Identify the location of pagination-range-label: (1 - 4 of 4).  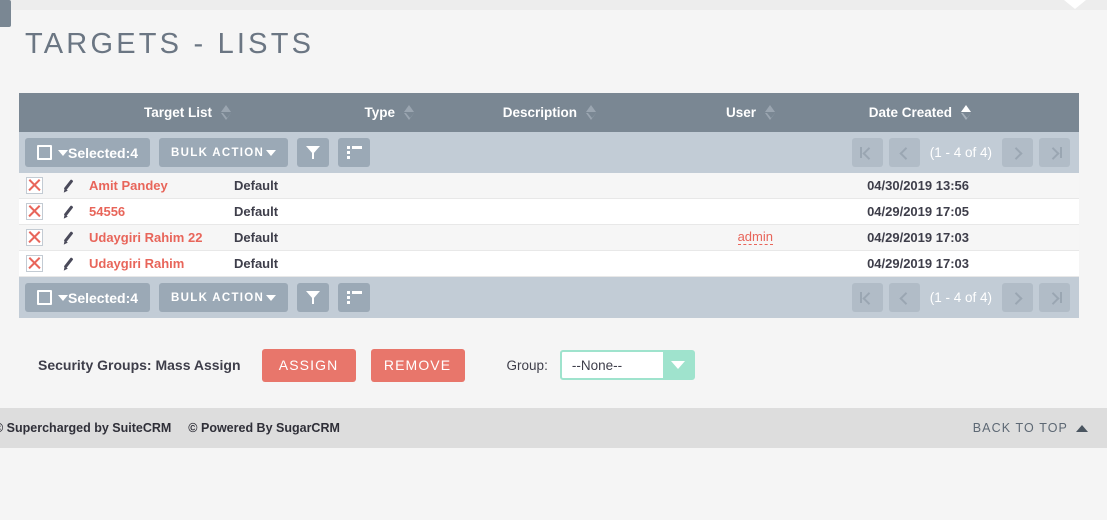
(960, 152).